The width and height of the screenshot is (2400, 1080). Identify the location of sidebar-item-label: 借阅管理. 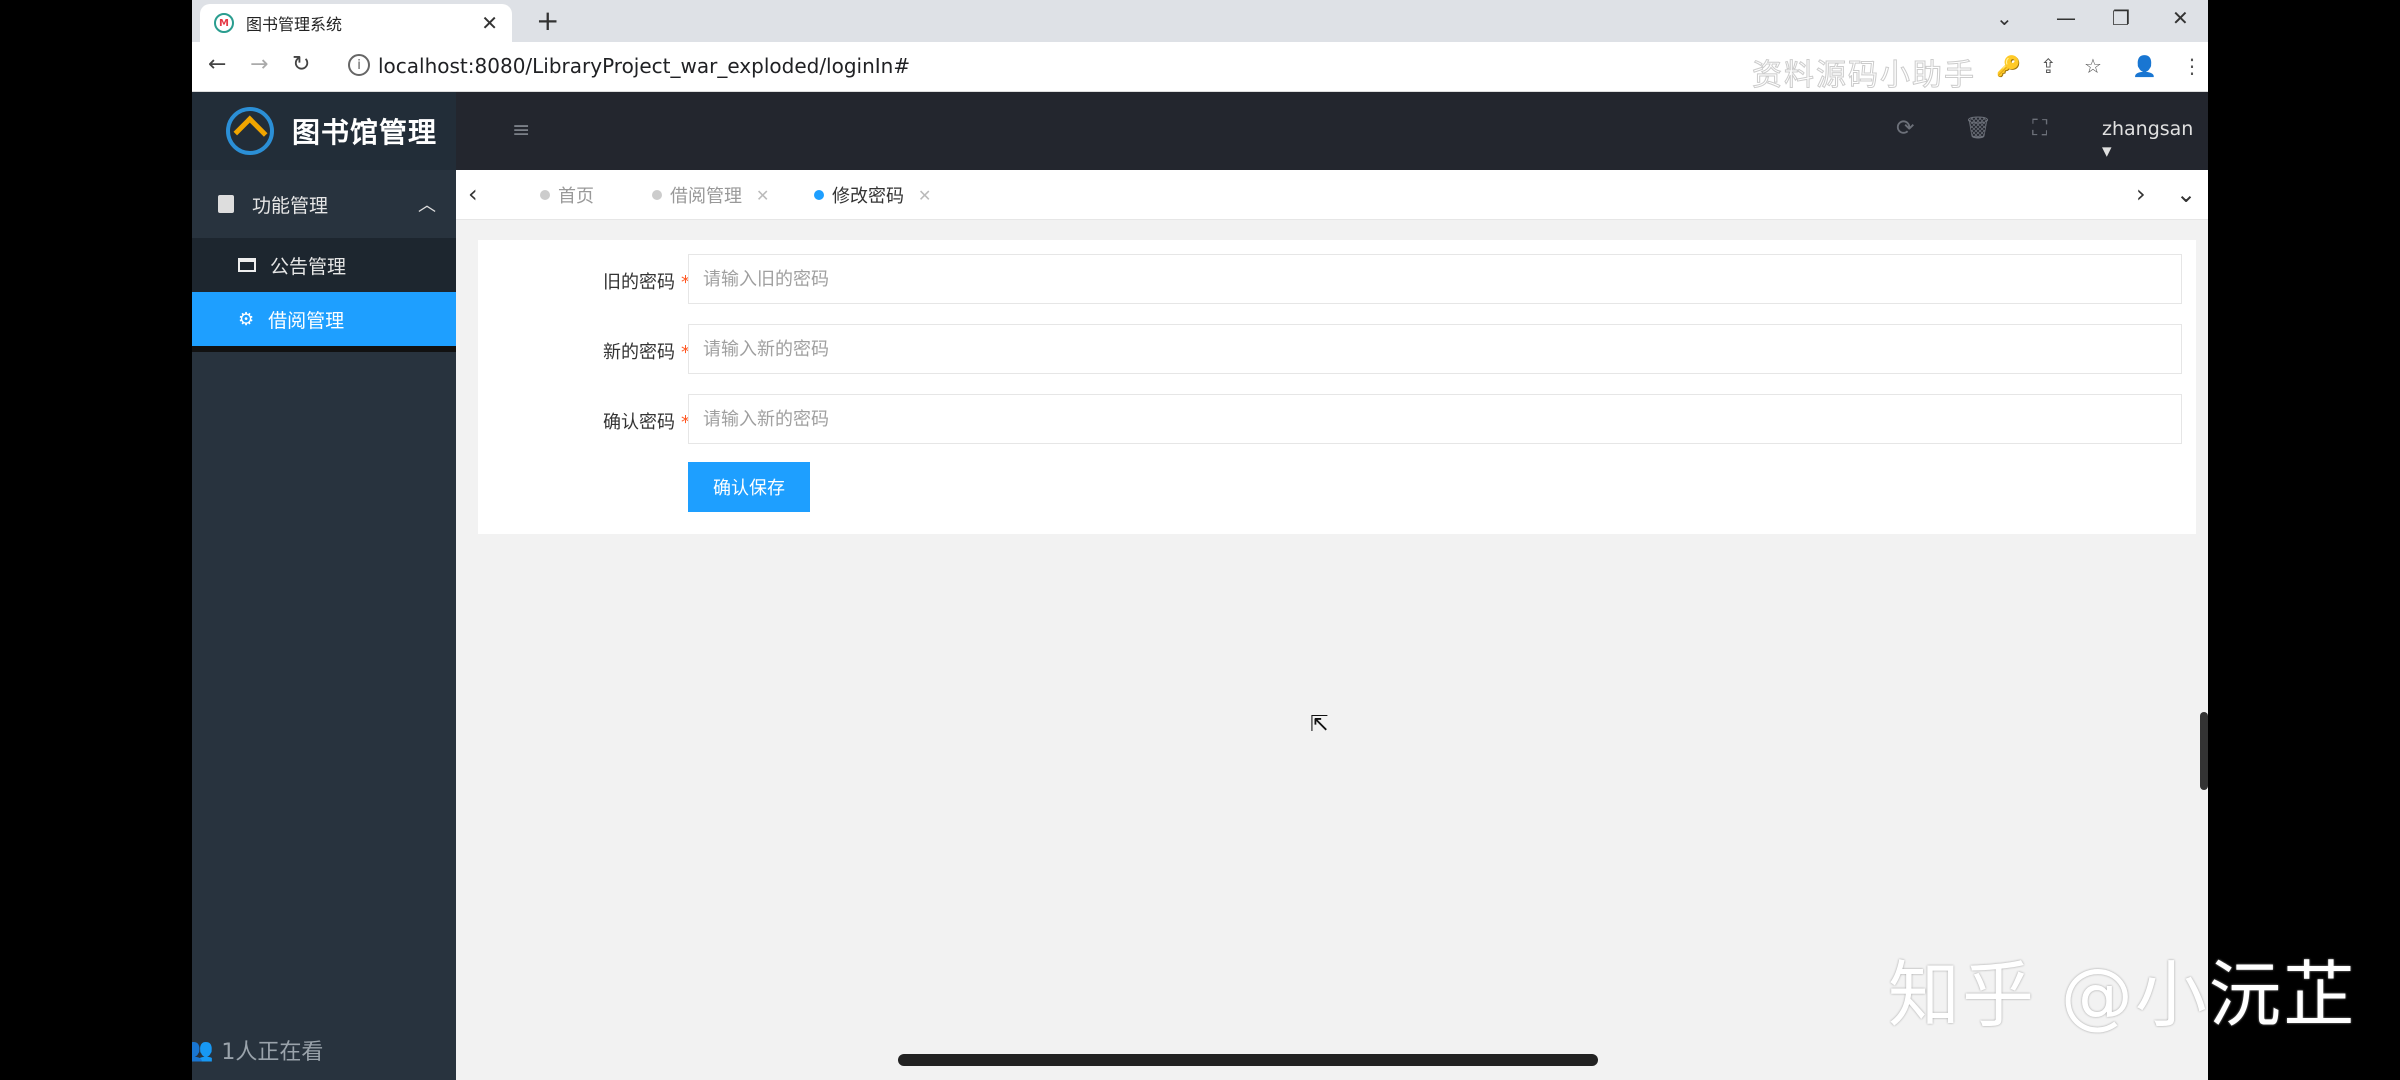
(306, 320).